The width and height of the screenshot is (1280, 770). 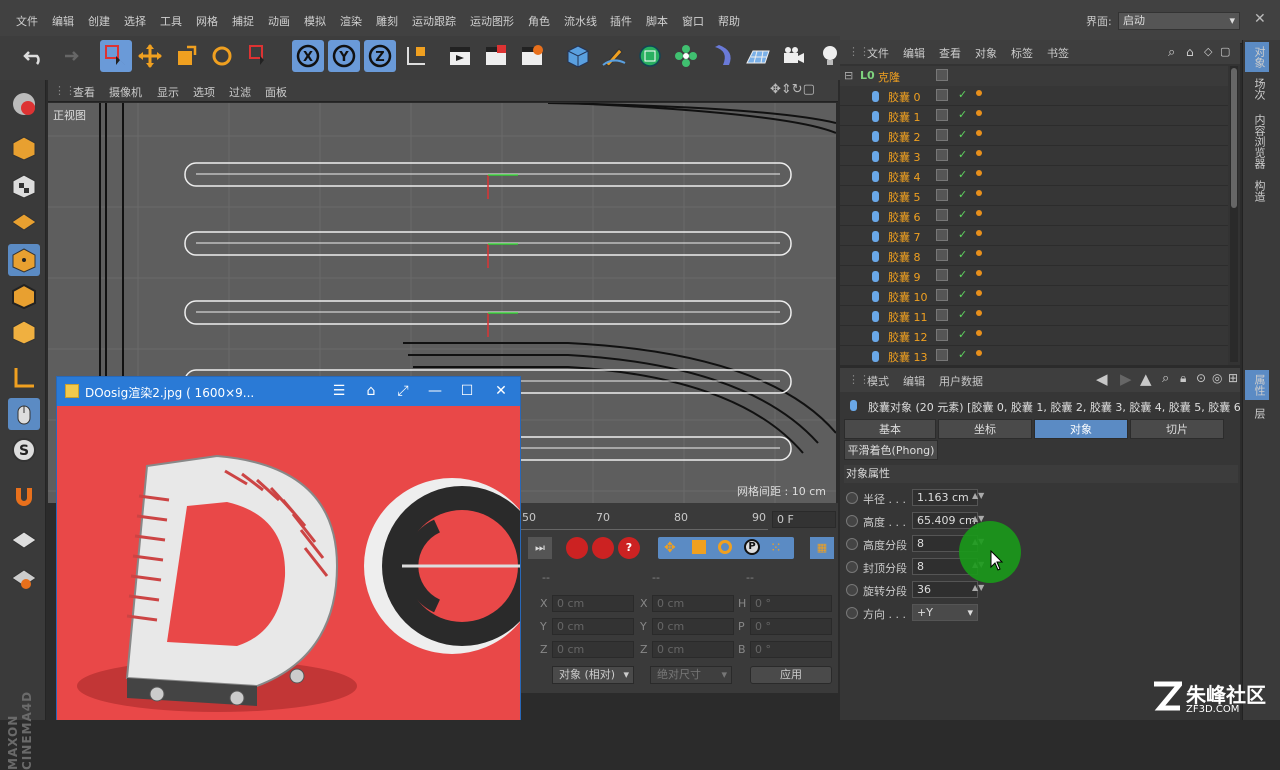 What do you see at coordinates (460, 56) in the screenshot?
I see `render-view-button` at bounding box center [460, 56].